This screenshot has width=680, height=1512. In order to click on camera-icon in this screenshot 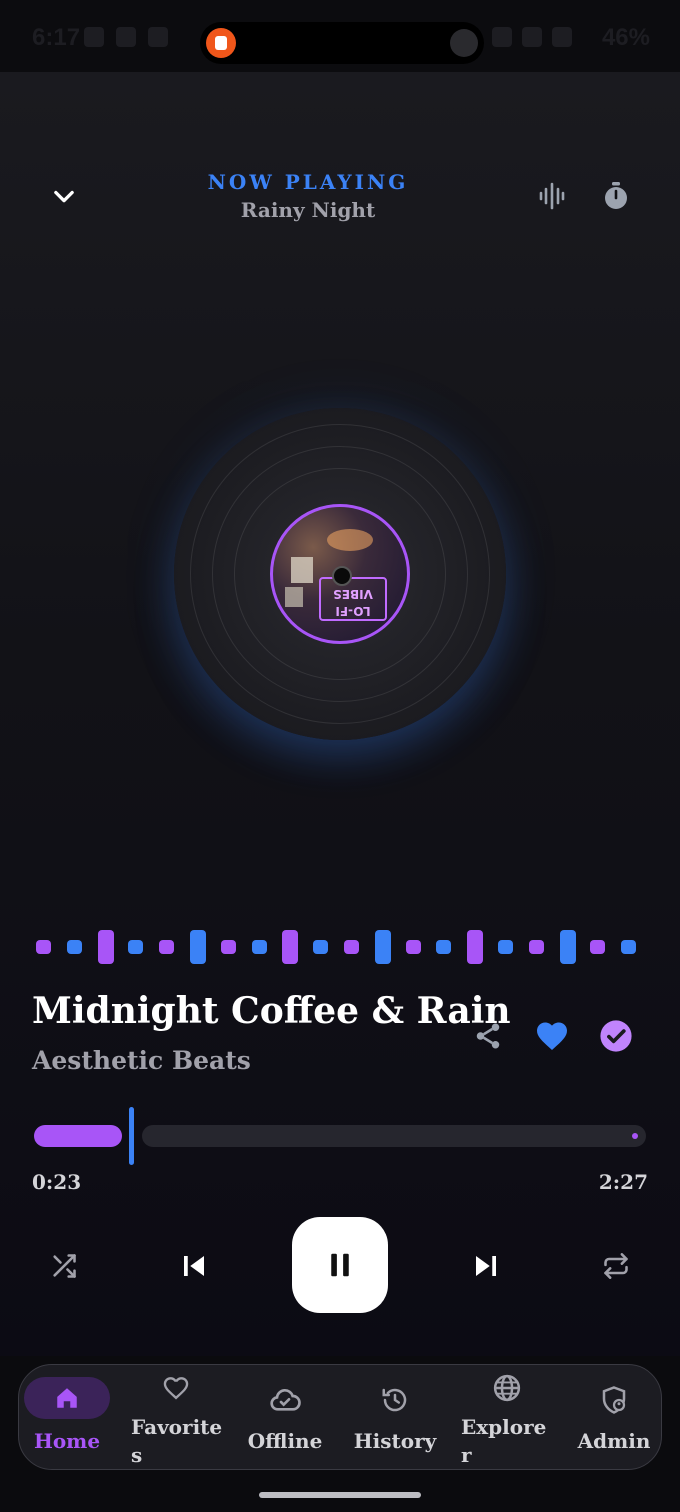, I will do `click(464, 43)`.